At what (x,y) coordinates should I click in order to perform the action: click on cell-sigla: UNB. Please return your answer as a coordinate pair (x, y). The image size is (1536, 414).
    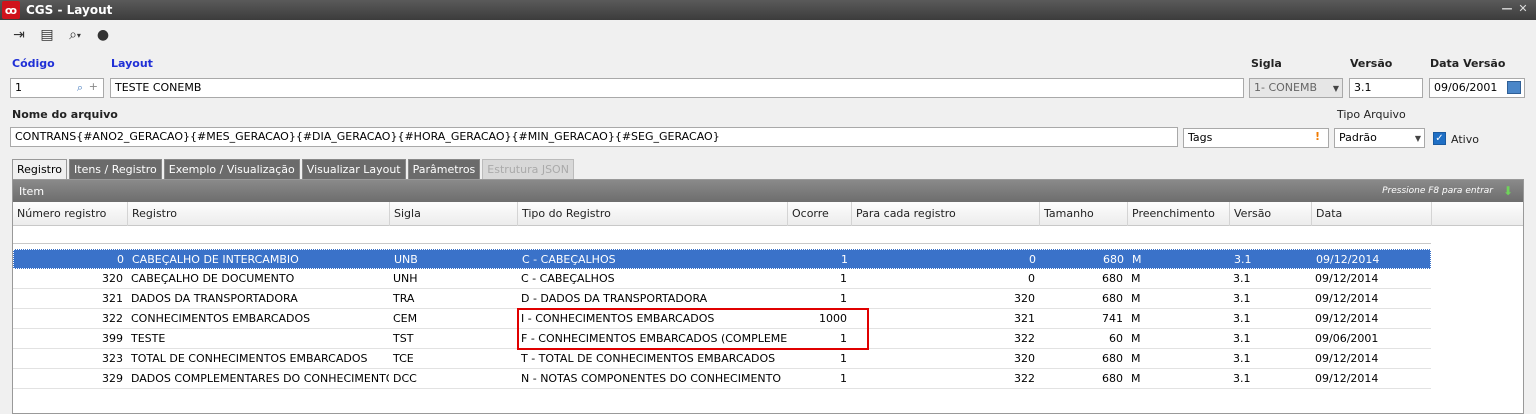
    Looking at the image, I should click on (406, 259).